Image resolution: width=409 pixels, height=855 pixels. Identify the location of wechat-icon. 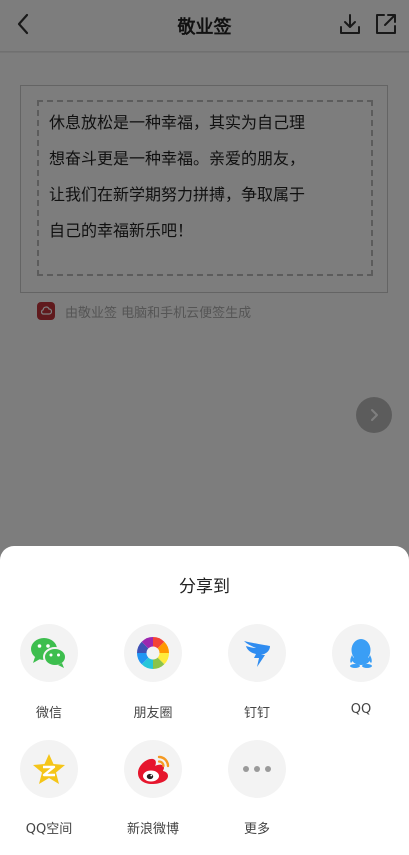
(49, 653).